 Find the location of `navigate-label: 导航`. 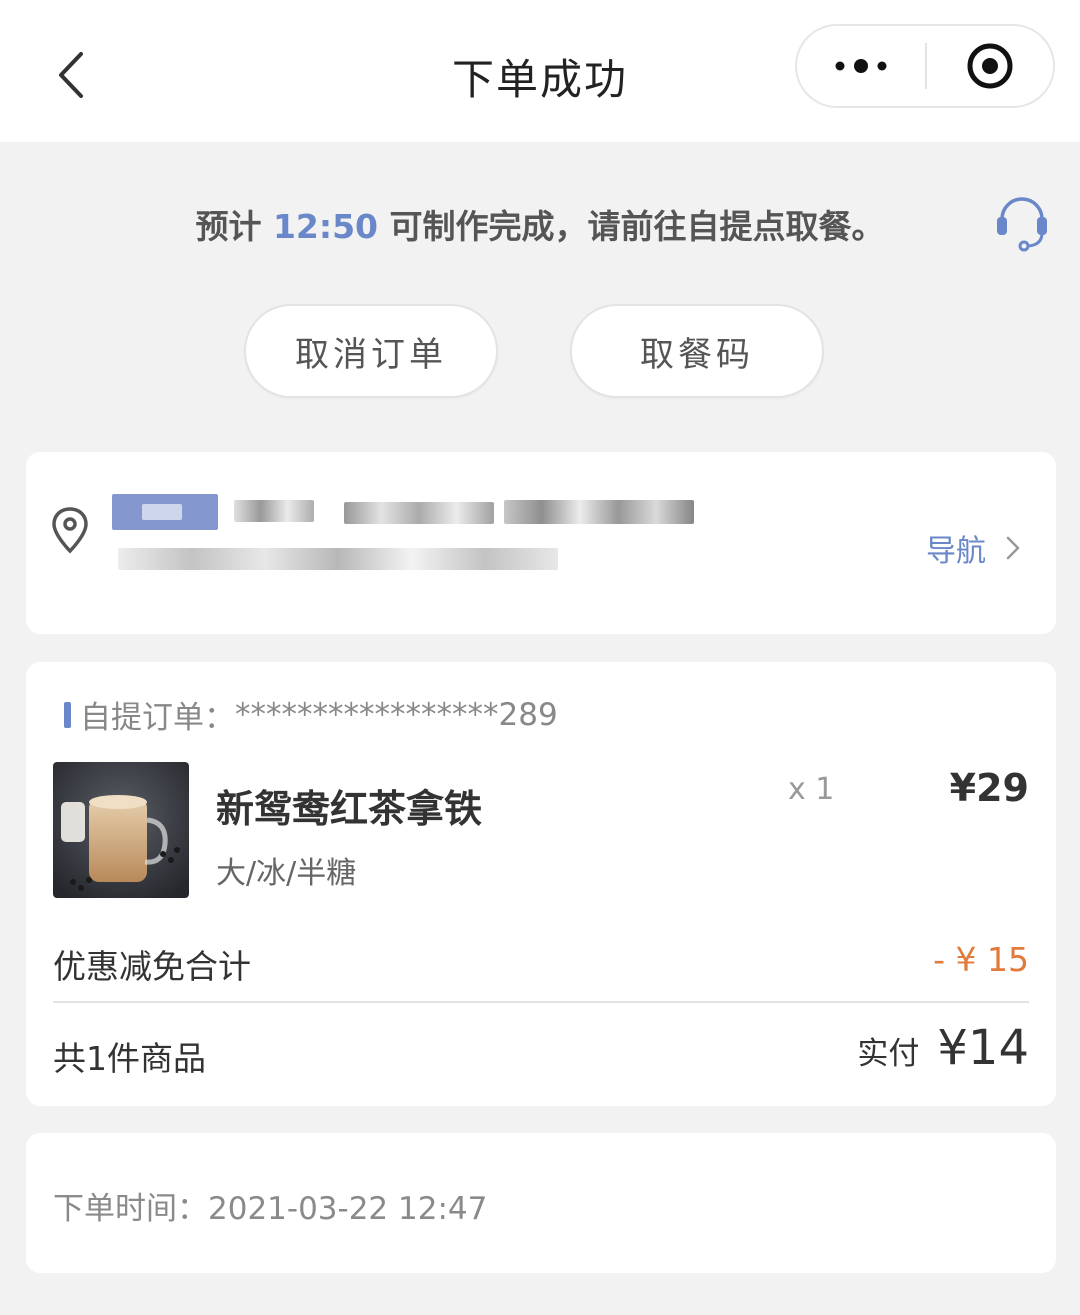

navigate-label: 导航 is located at coordinates (956, 551).